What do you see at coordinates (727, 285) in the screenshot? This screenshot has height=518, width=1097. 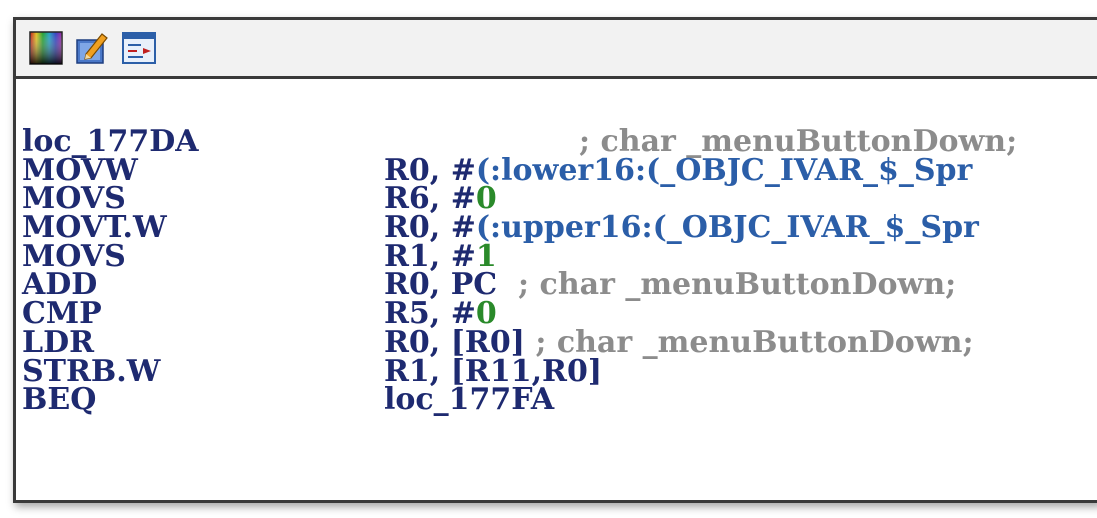 I see `operand-comment: ; char _menuButtonDown;` at bounding box center [727, 285].